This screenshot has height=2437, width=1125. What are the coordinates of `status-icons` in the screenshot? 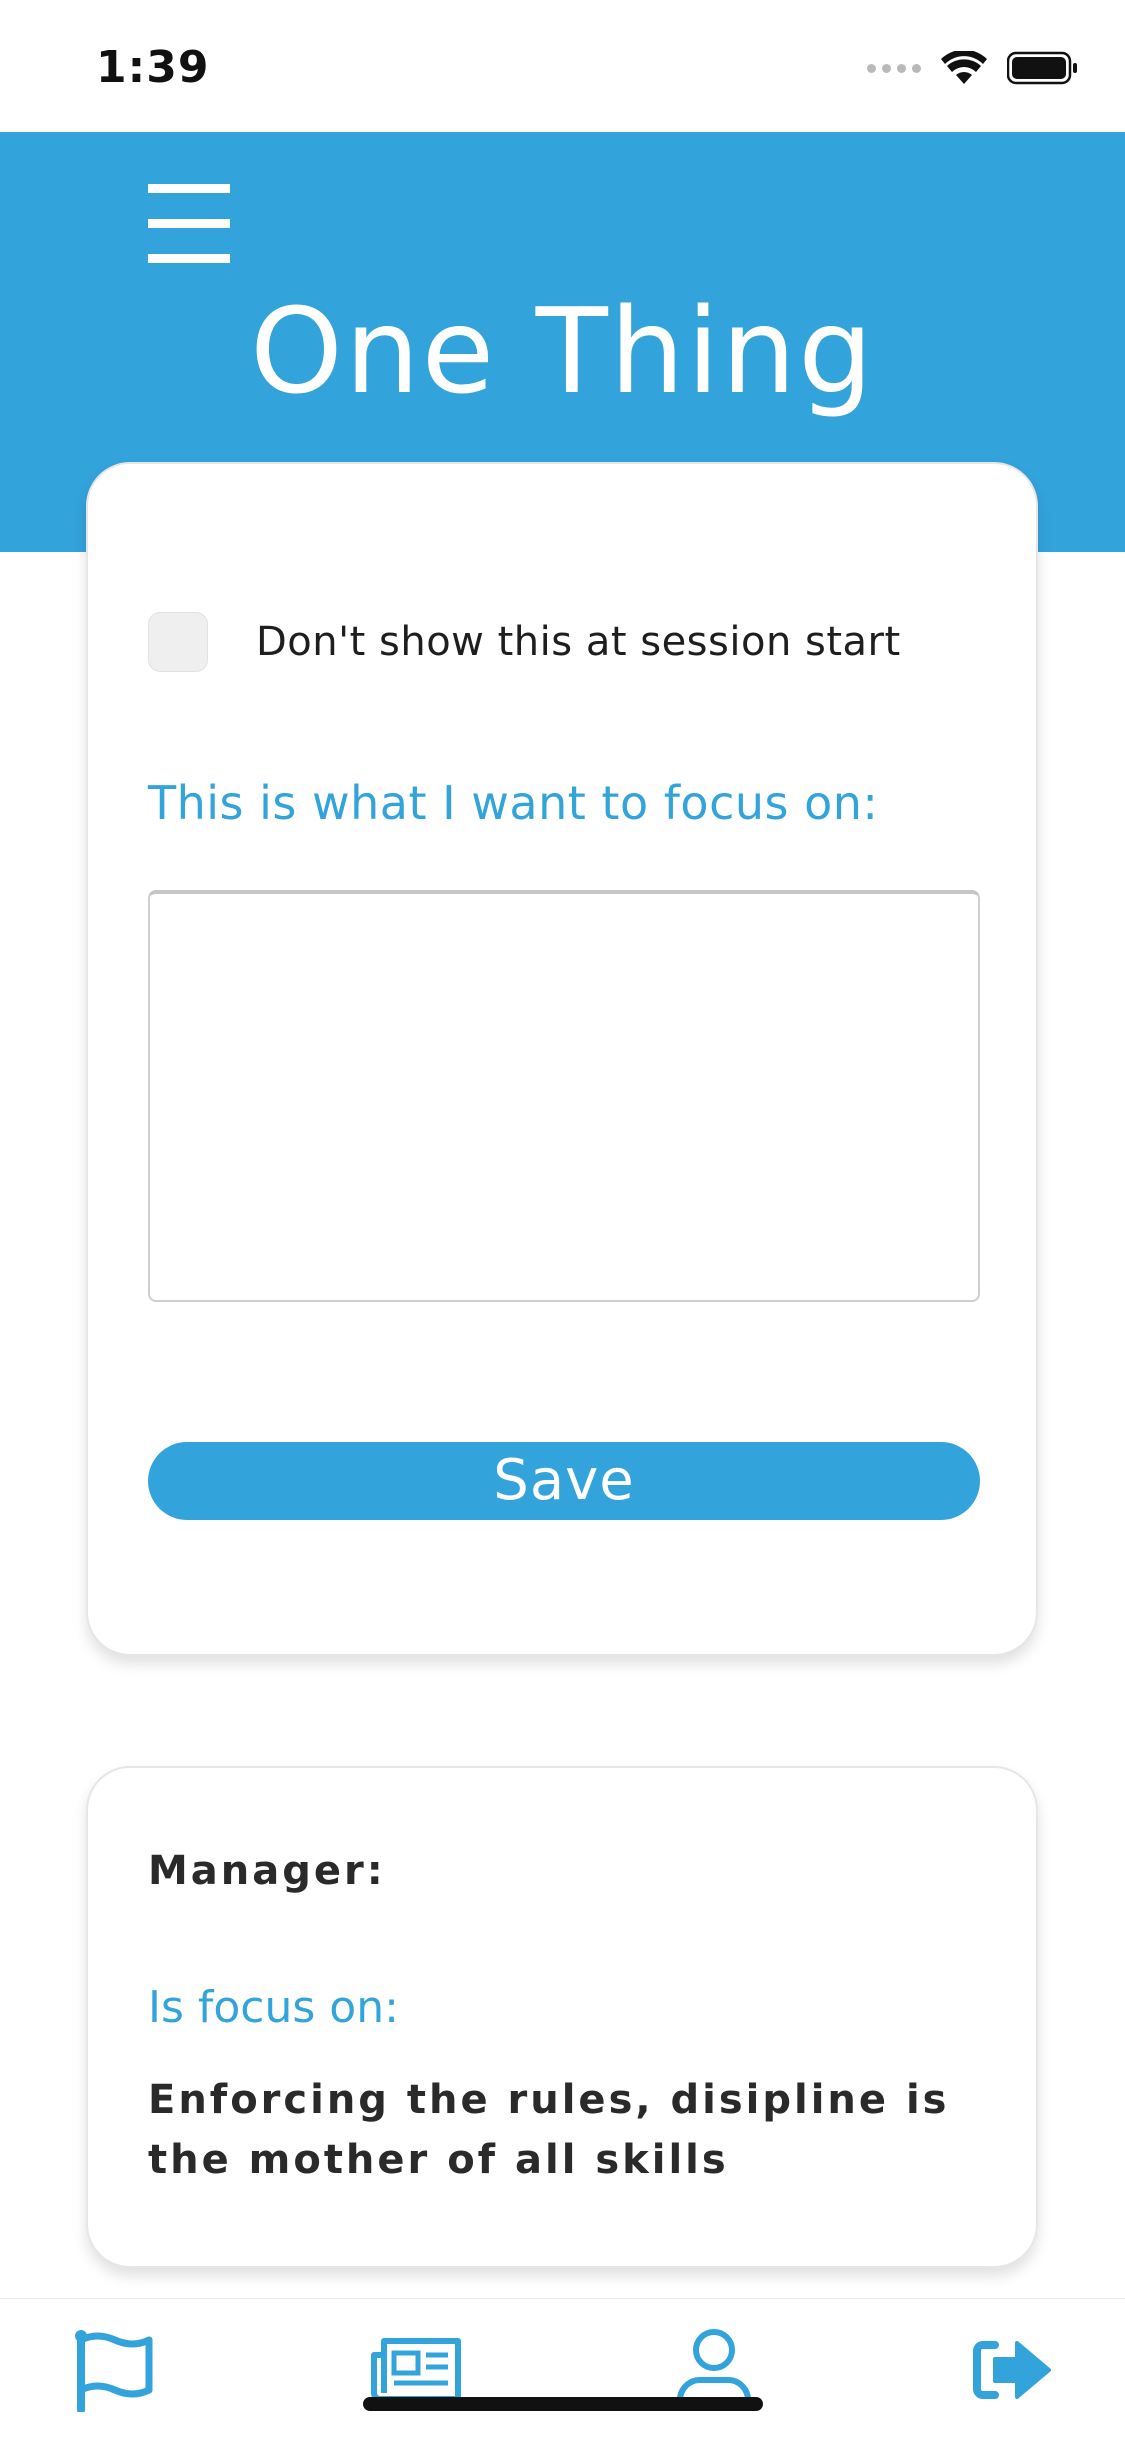 It's located at (973, 68).